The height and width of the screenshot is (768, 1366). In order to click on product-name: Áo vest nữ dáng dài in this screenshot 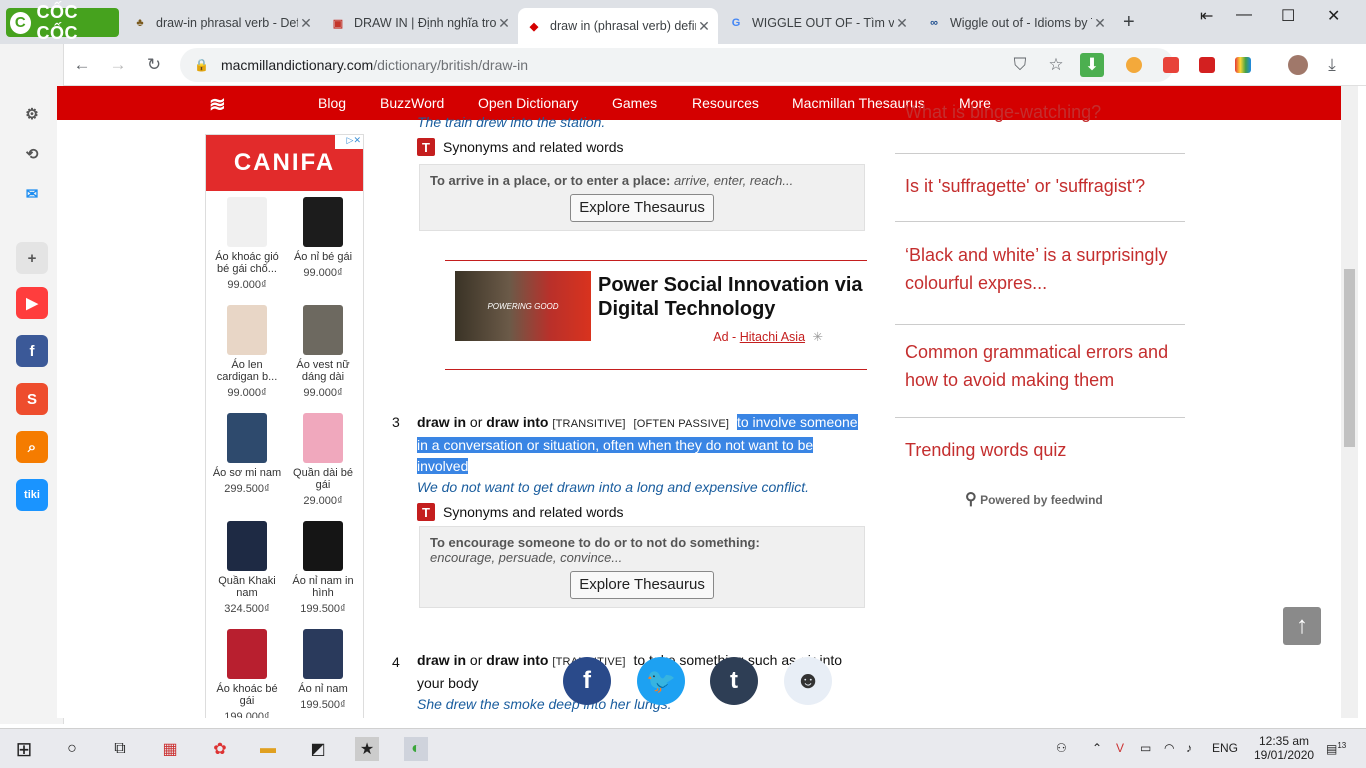, I will do `click(323, 371)`.